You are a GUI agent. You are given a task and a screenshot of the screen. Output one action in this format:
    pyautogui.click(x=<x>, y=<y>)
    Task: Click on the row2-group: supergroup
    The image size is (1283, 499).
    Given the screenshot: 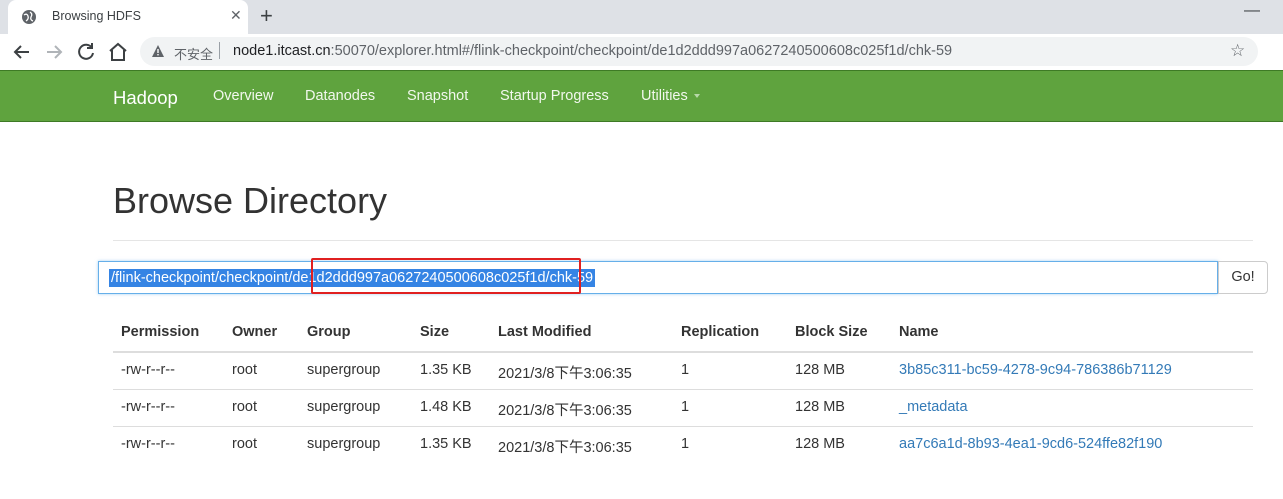 What is the action you would take?
    pyautogui.click(x=344, y=407)
    